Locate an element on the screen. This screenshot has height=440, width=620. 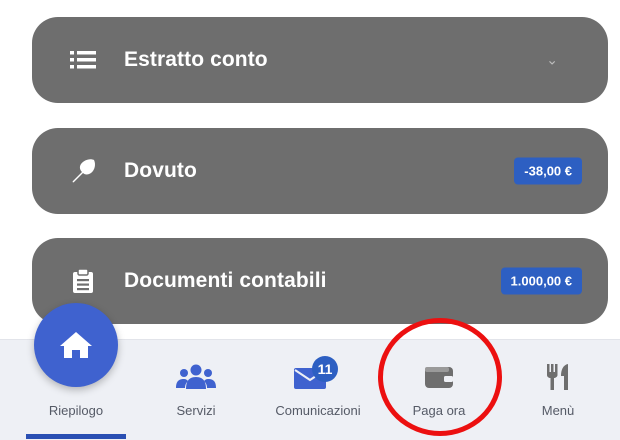
nav-item-comunicazioni: 11 Comunicazioni is located at coordinates (318, 390).